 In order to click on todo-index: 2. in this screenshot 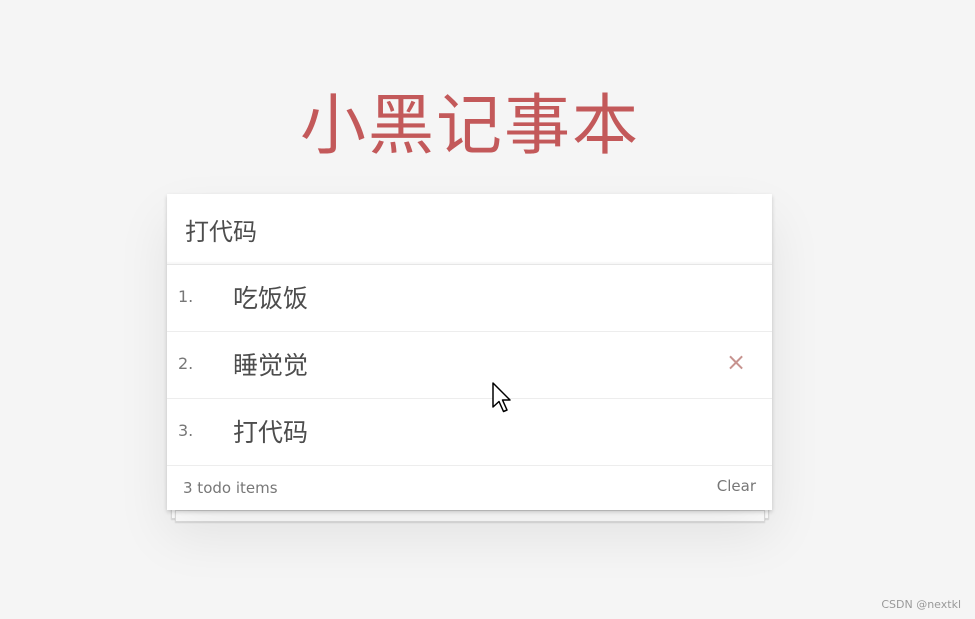, I will do `click(186, 363)`.